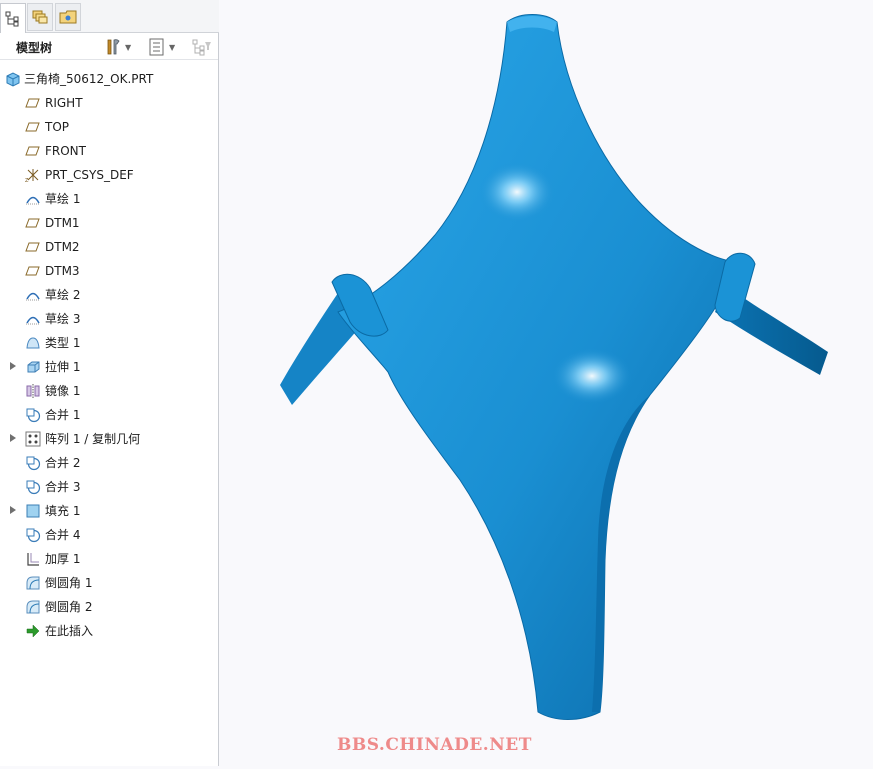 Image resolution: width=873 pixels, height=769 pixels. Describe the element at coordinates (33, 175) in the screenshot. I see `coordinate-system-icon: Z` at that location.